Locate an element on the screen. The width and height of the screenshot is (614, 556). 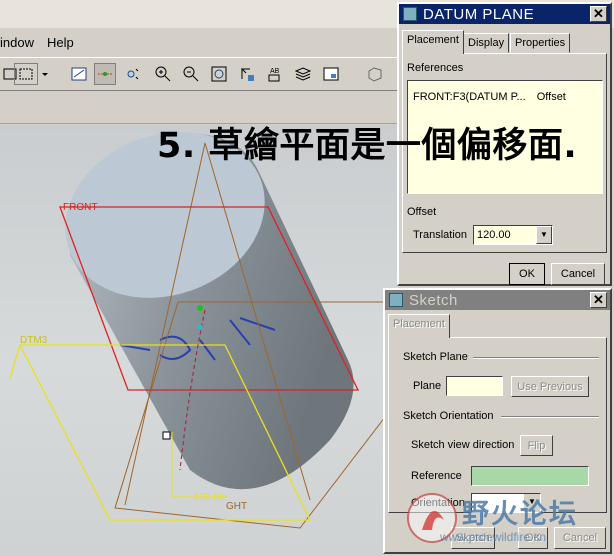
flip-button: Flip is located at coordinates (536, 445).